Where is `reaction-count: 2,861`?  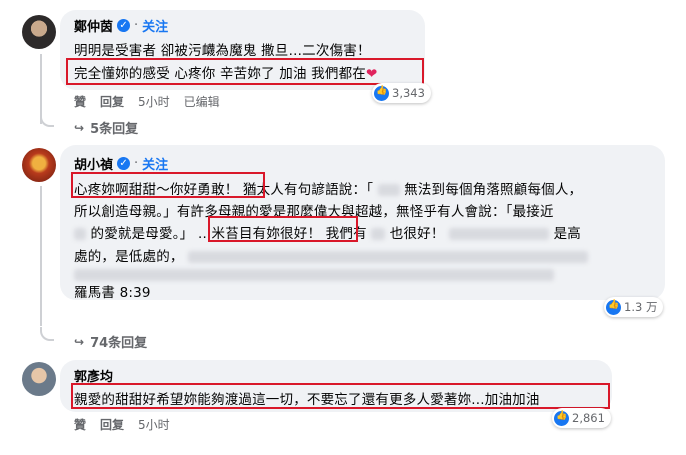
reaction-count: 2,861 is located at coordinates (581, 418).